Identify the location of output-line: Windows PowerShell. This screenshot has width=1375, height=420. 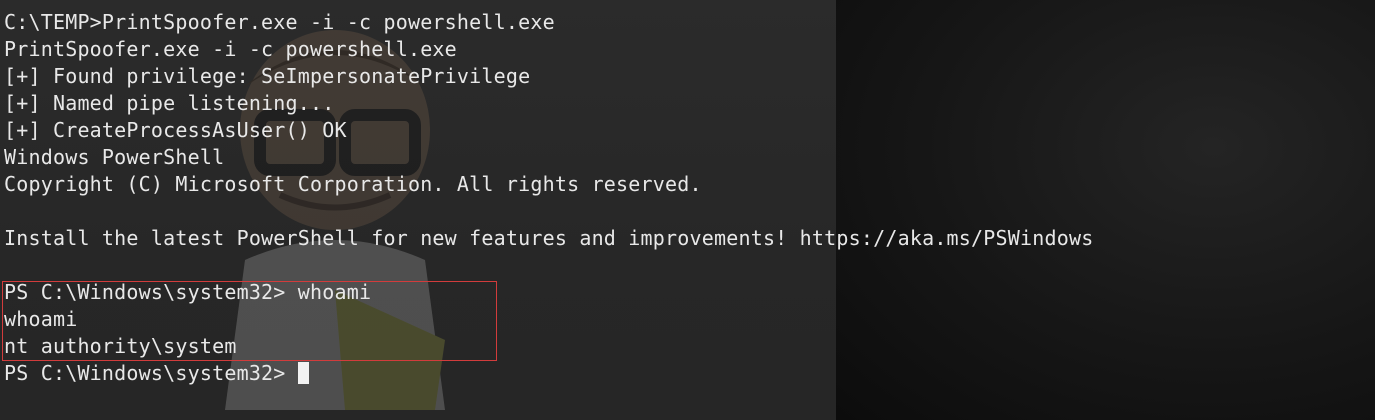
(114, 157).